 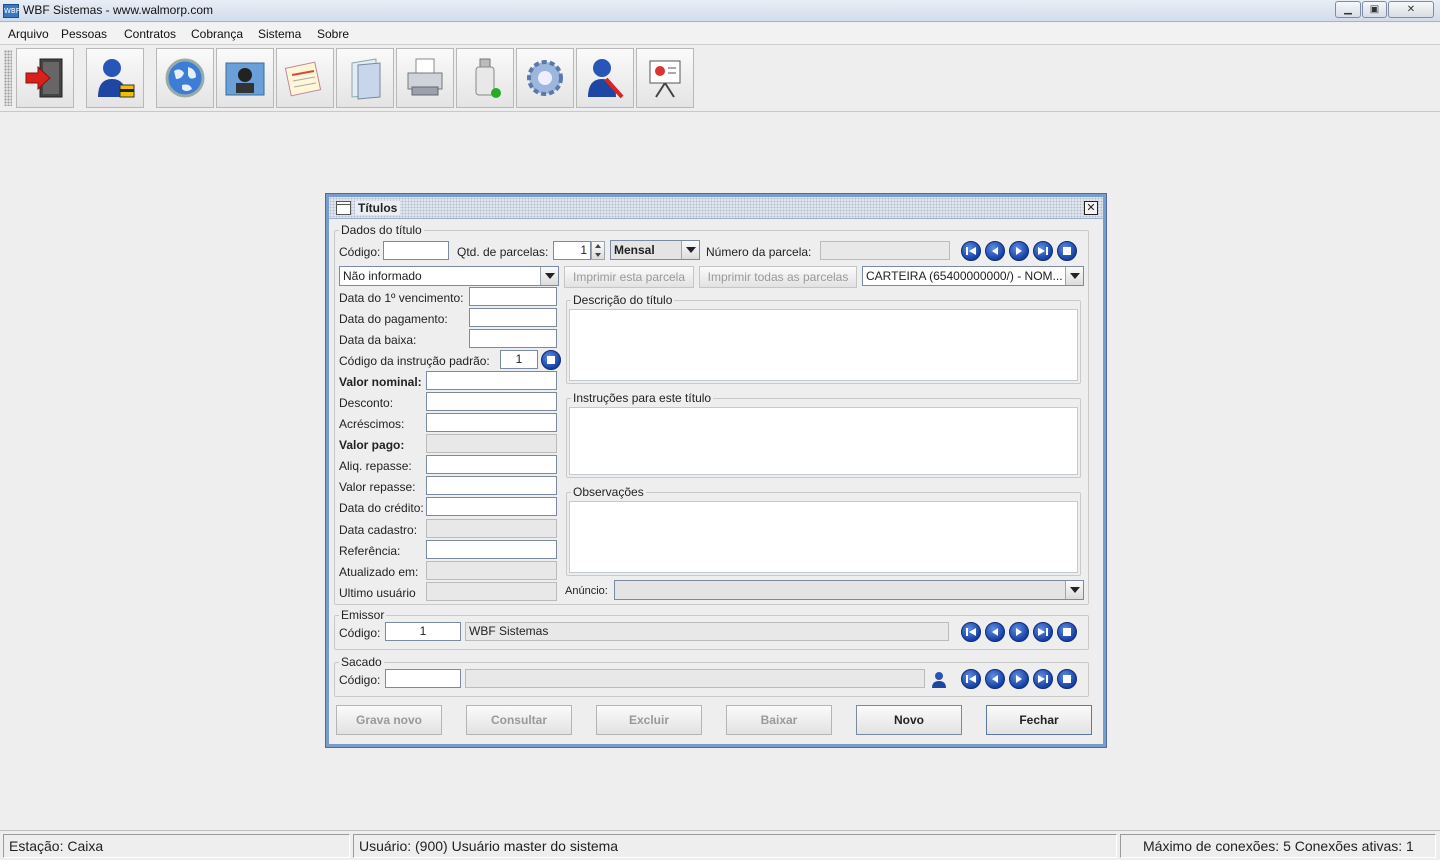 What do you see at coordinates (343, 208) in the screenshot?
I see `window-icon` at bounding box center [343, 208].